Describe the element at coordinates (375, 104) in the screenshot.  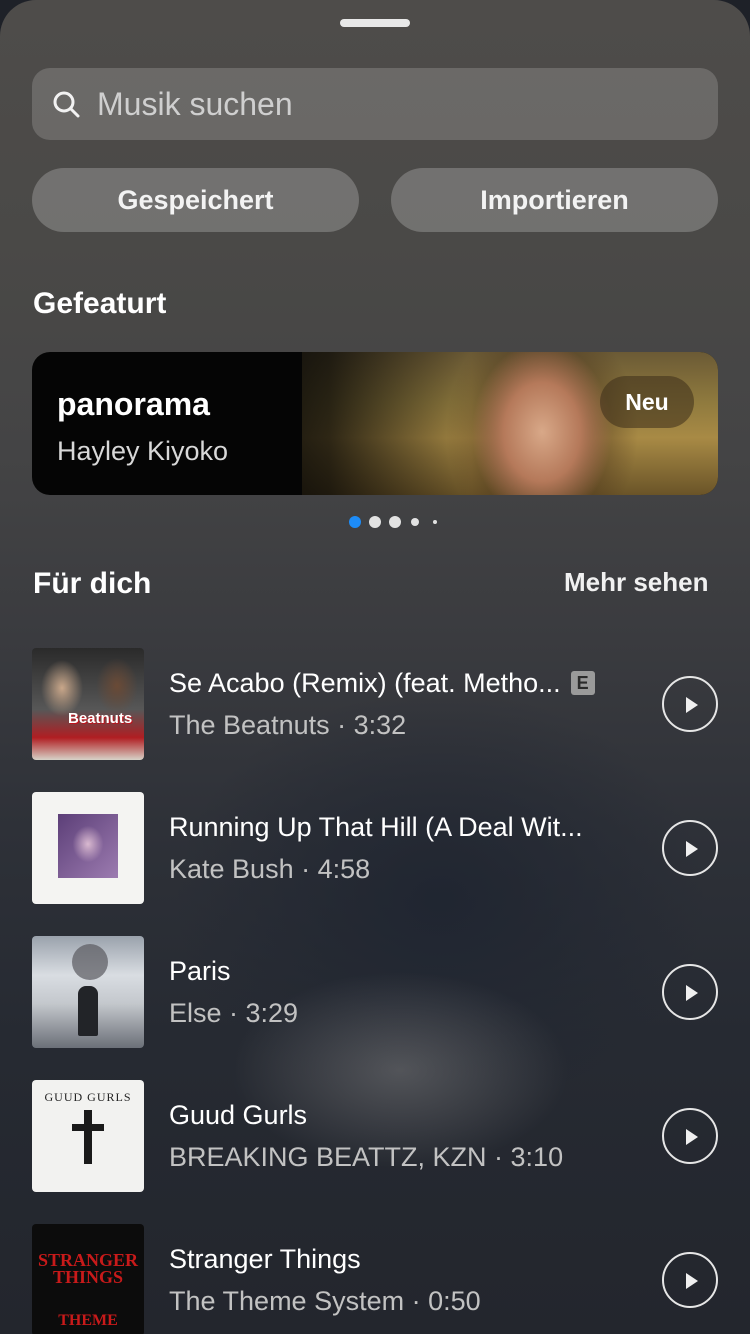
I see `search-bar: Musik suchen` at that location.